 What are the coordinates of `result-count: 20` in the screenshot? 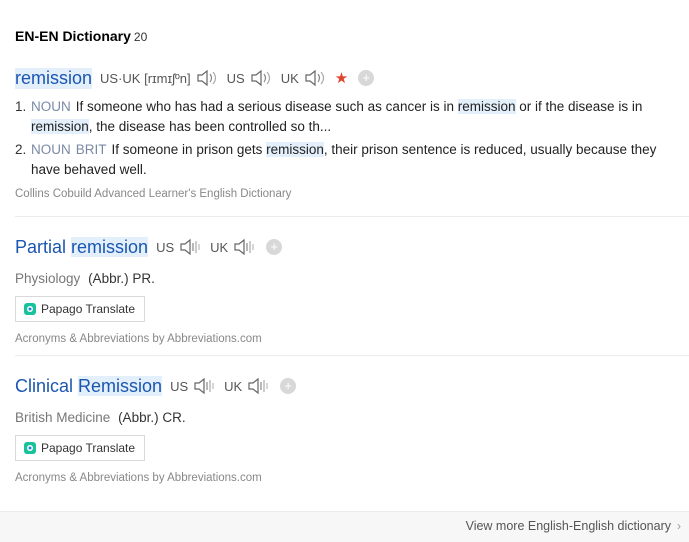 It's located at (140, 37).